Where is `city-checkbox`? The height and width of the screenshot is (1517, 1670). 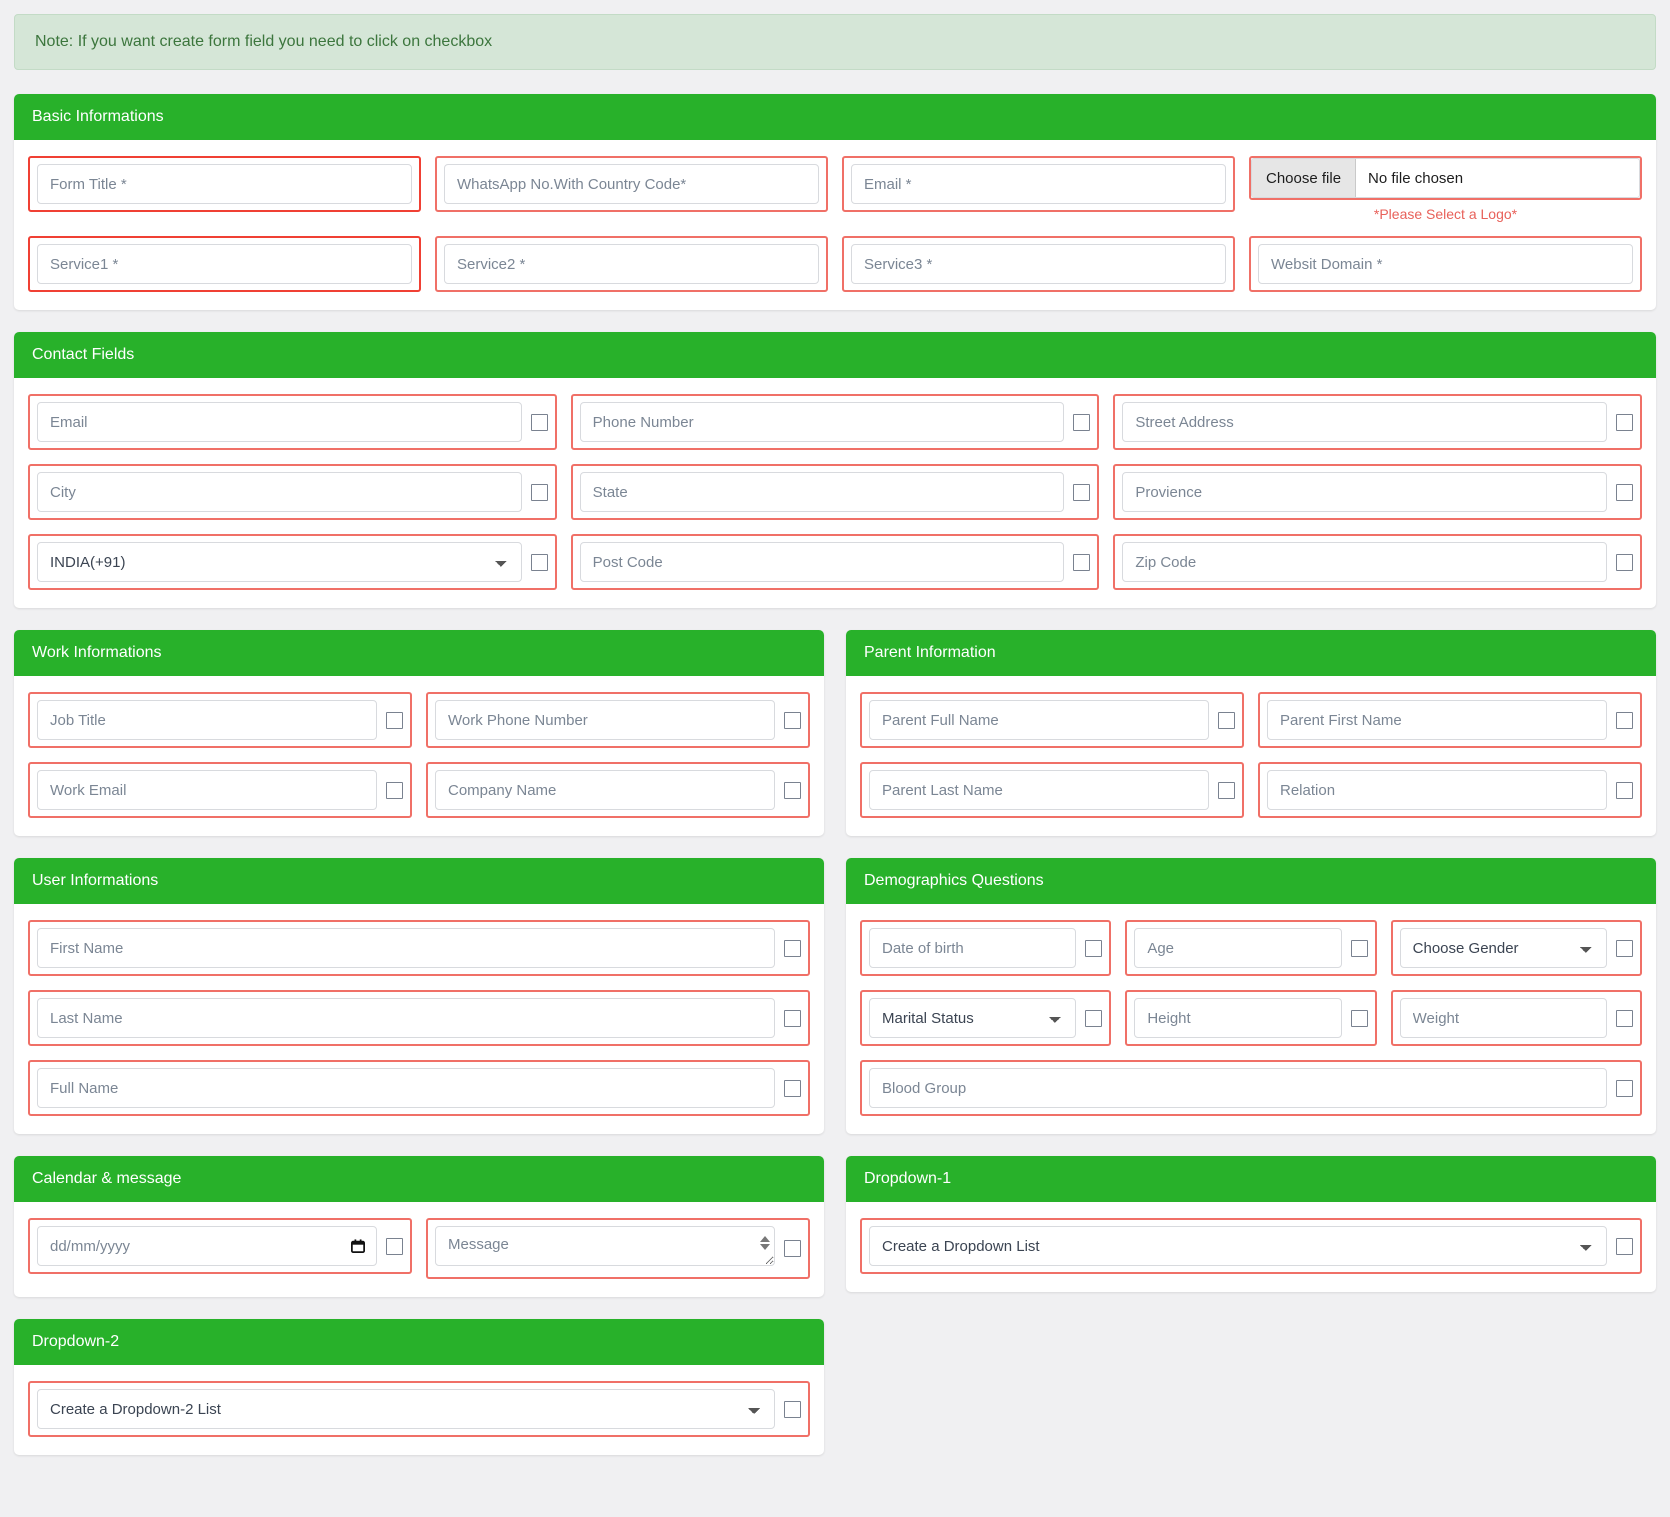 city-checkbox is located at coordinates (539, 492).